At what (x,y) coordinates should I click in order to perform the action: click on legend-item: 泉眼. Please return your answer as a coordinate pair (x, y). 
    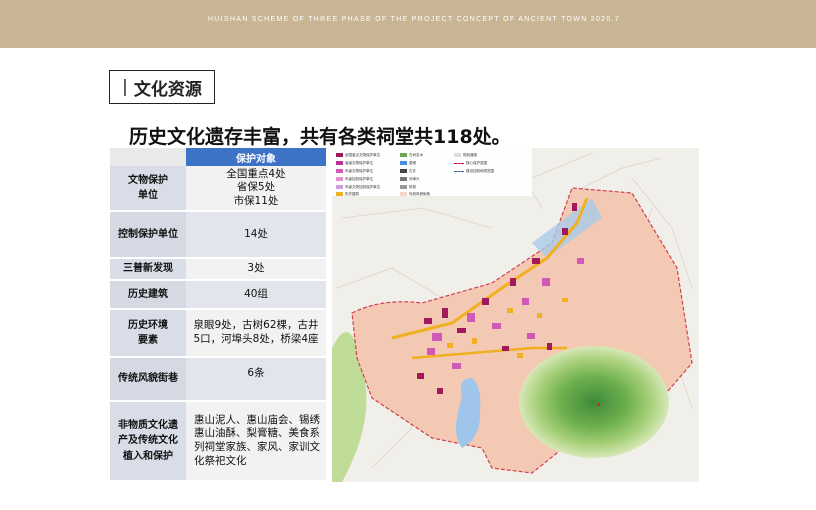
    Looking at the image, I should click on (408, 163).